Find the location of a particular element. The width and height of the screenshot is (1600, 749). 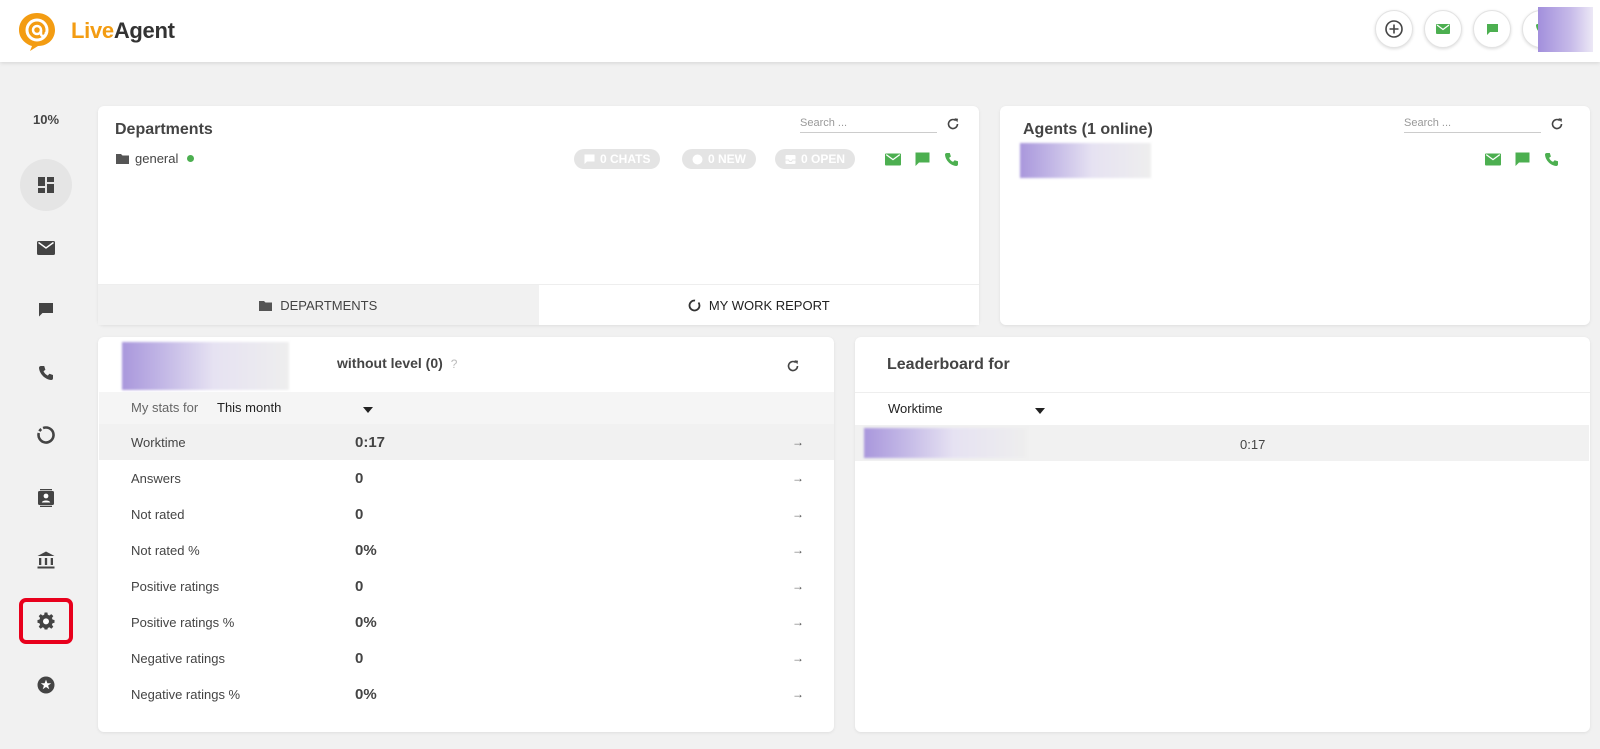

user-avatar is located at coordinates (1565, 29).